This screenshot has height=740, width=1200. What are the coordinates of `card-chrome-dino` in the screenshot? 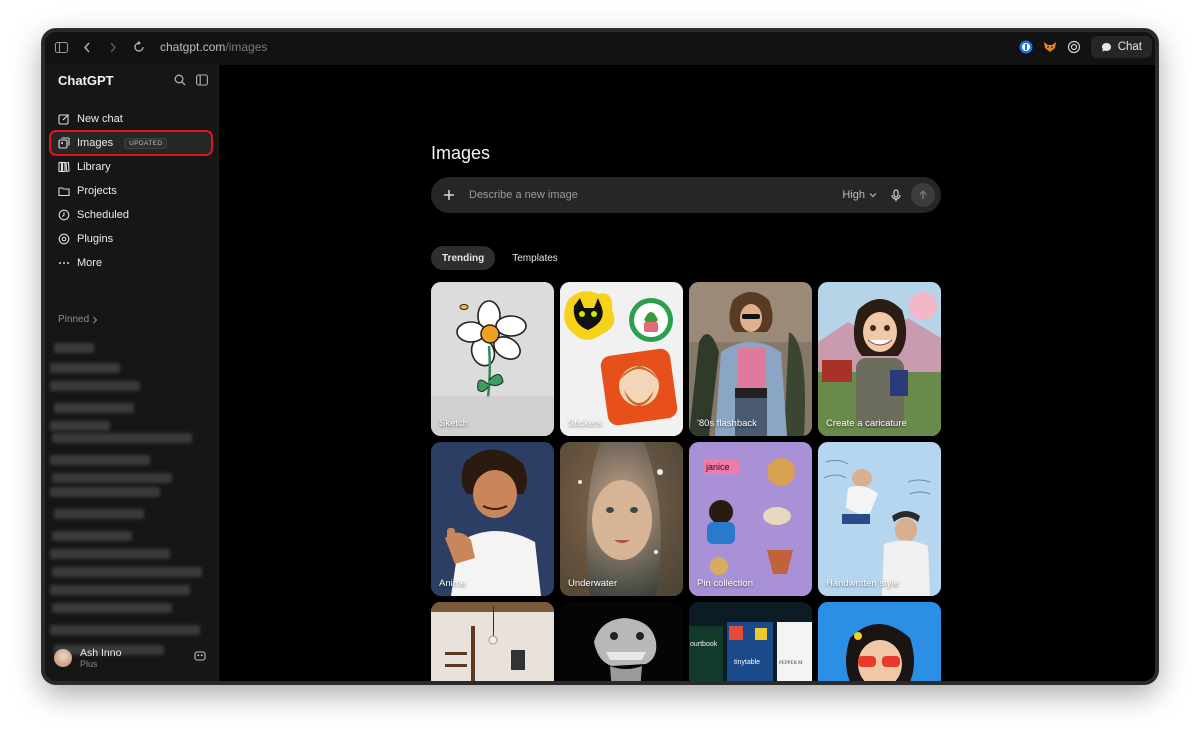 It's located at (621, 643).